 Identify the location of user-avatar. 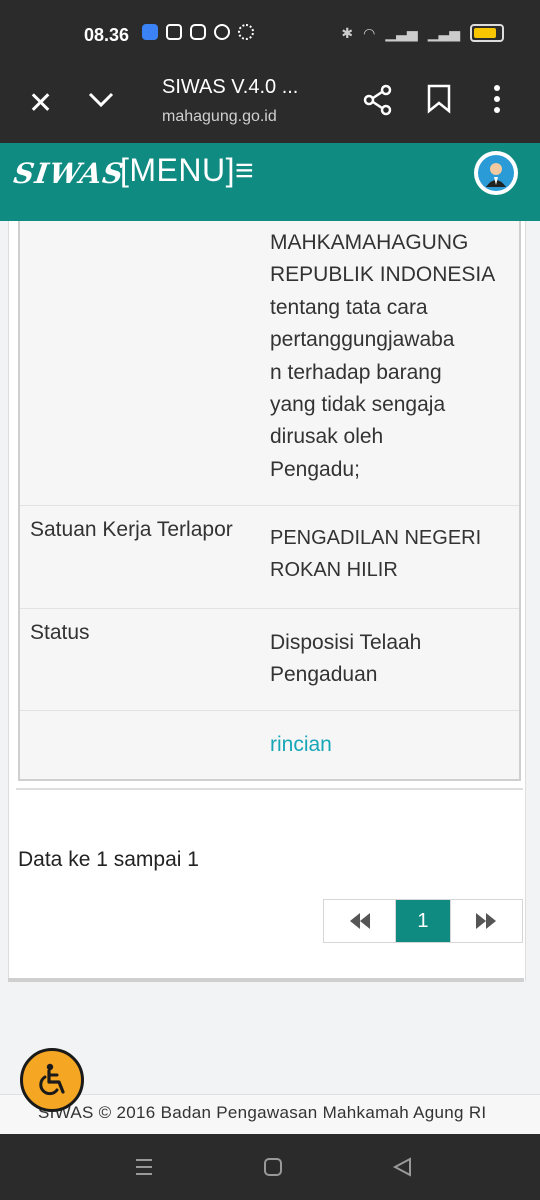
(496, 173).